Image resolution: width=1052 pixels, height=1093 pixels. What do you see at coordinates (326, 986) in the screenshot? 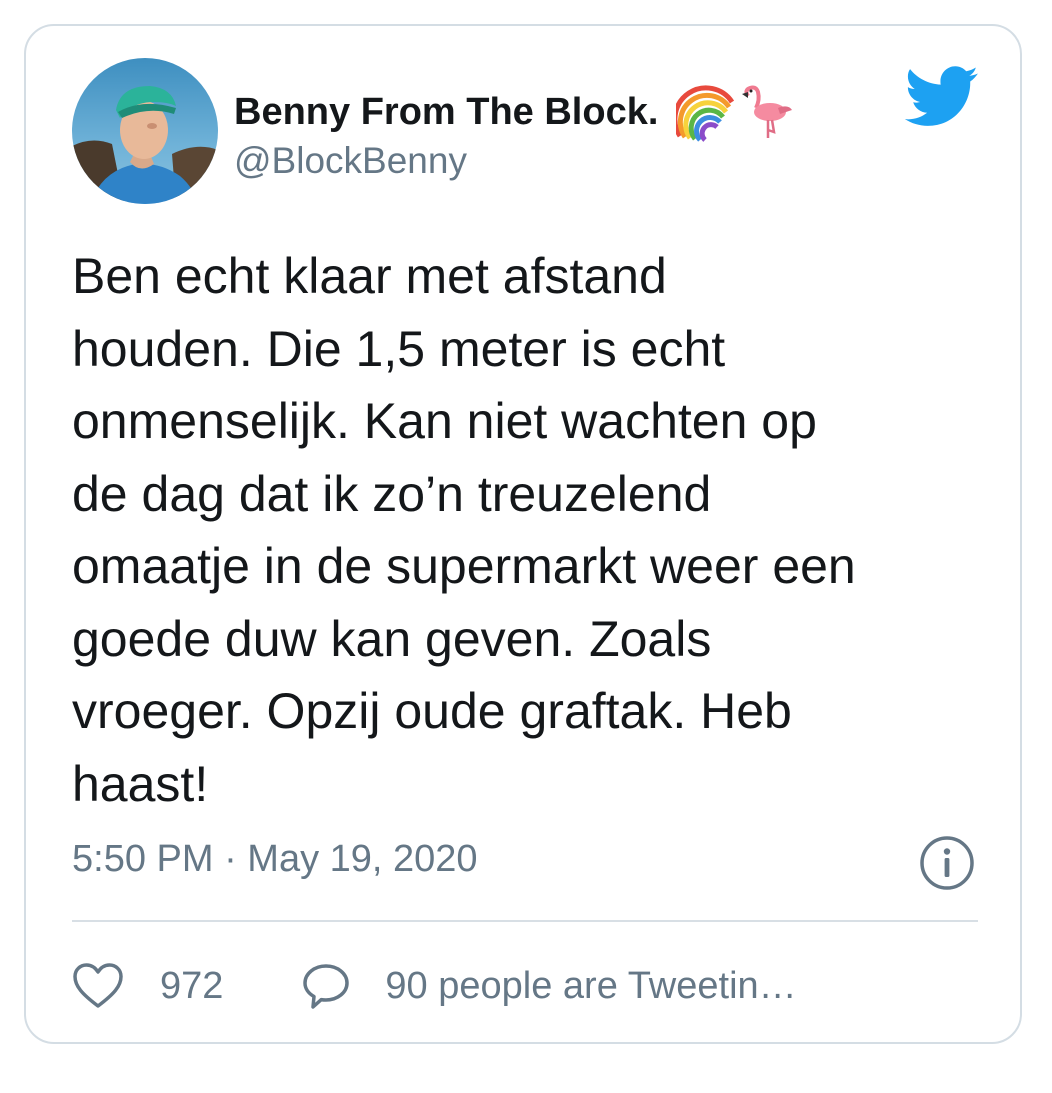
I see `speech-bubble-icon` at bounding box center [326, 986].